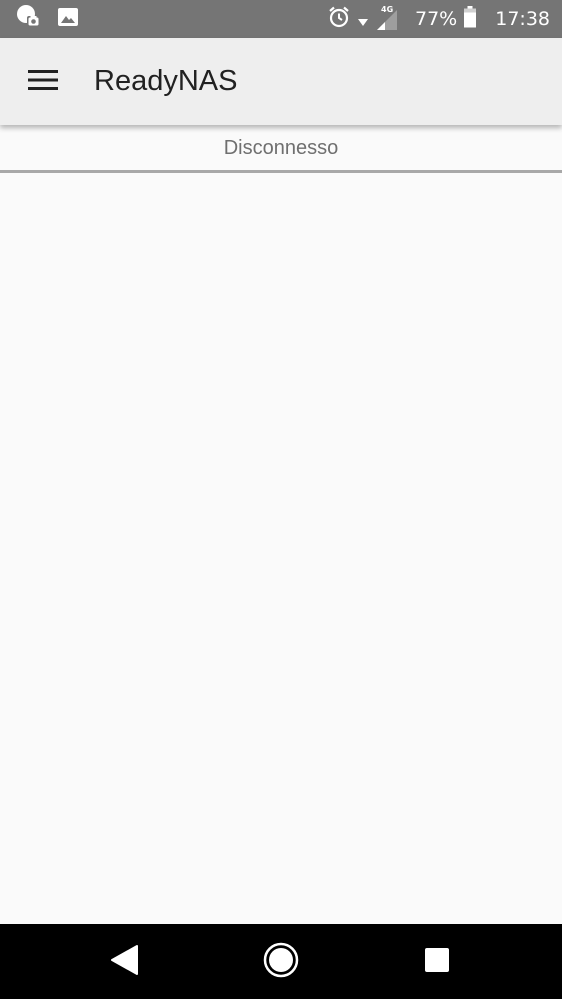  Describe the element at coordinates (363, 19) in the screenshot. I see `wifi-icon` at that location.